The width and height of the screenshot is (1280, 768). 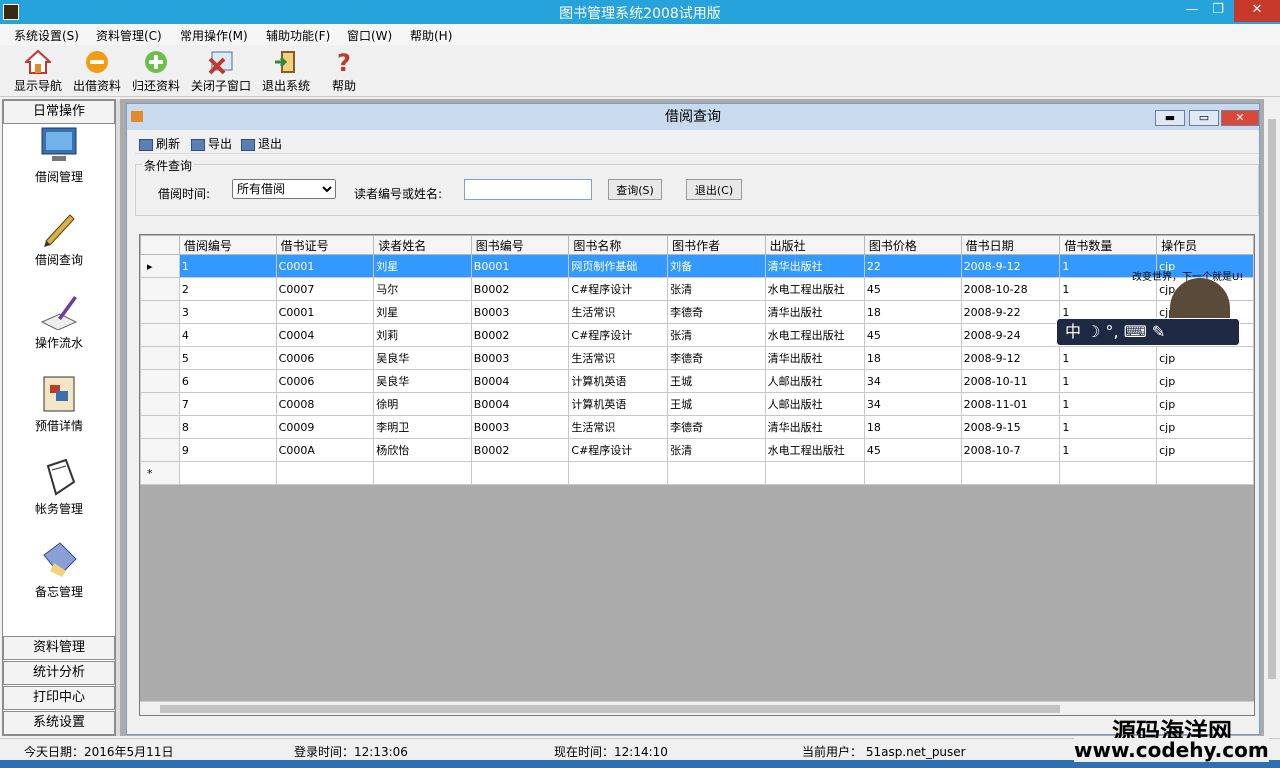 I want to click on table-cell: 王城, so click(x=716, y=381).